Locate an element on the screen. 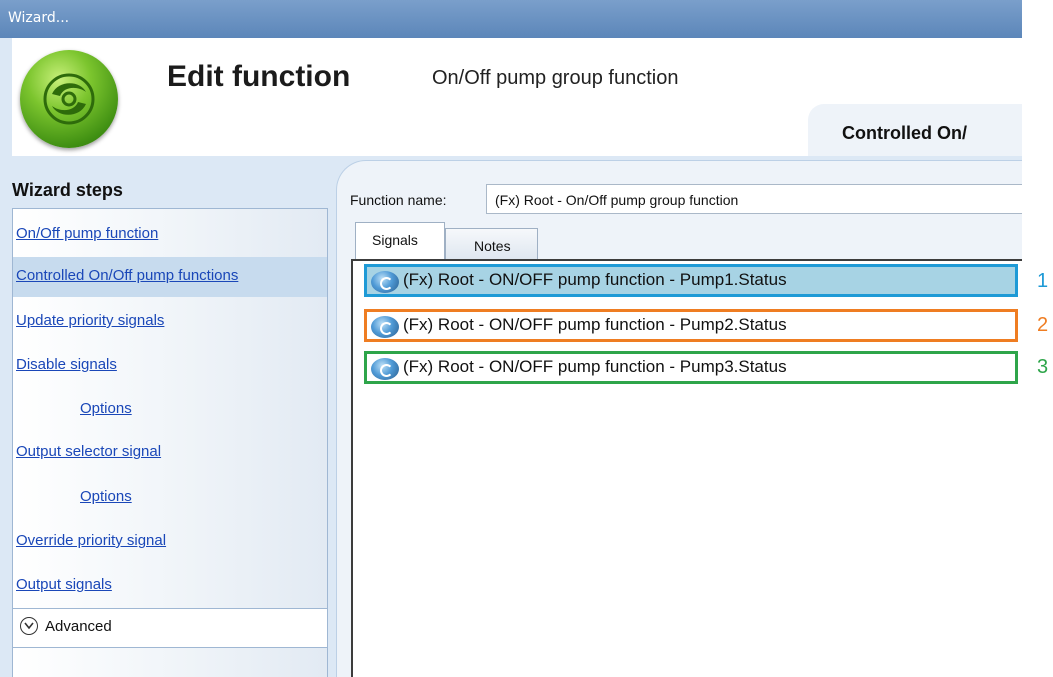  annotation-number-2: 2 is located at coordinates (1043, 325).